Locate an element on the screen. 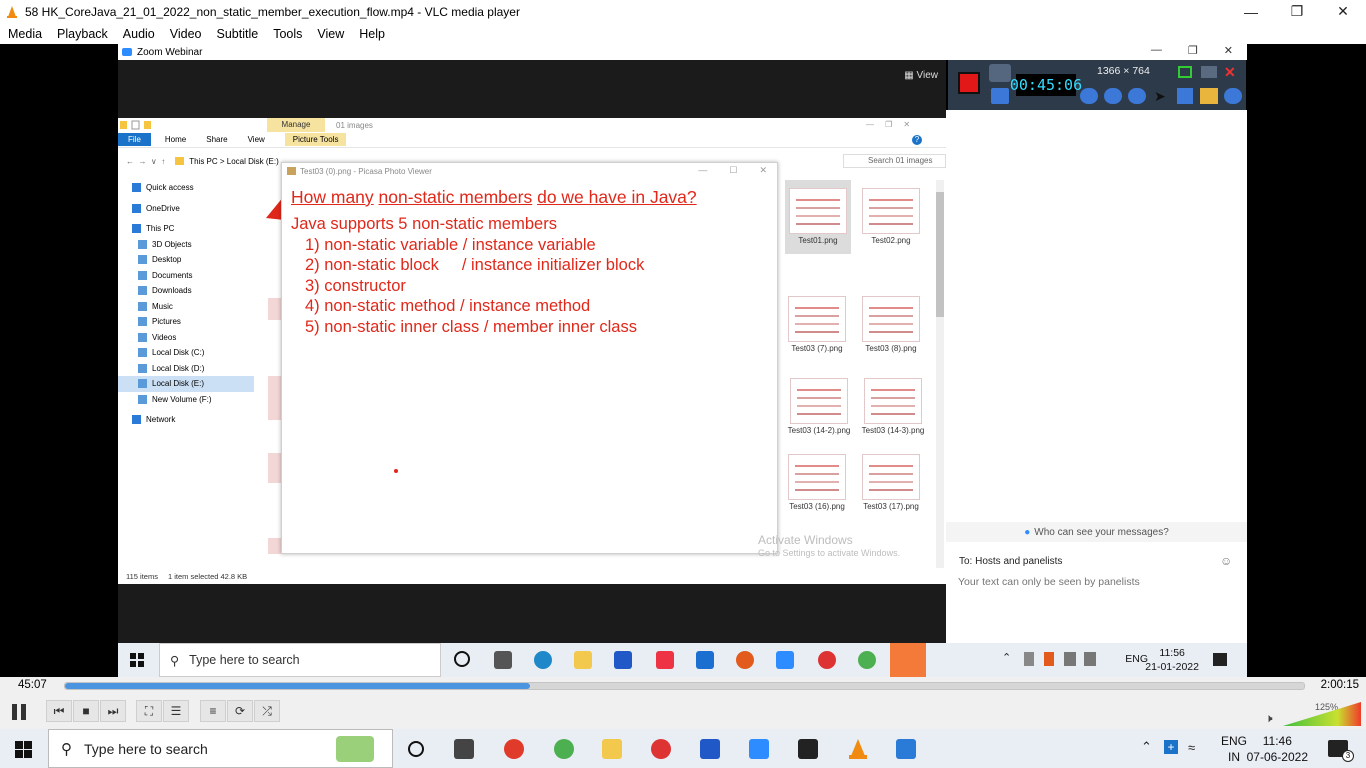 Image resolution: width=1366 pixels, height=768 pixels. fullscreen-icon: ⛶ is located at coordinates (149, 710).